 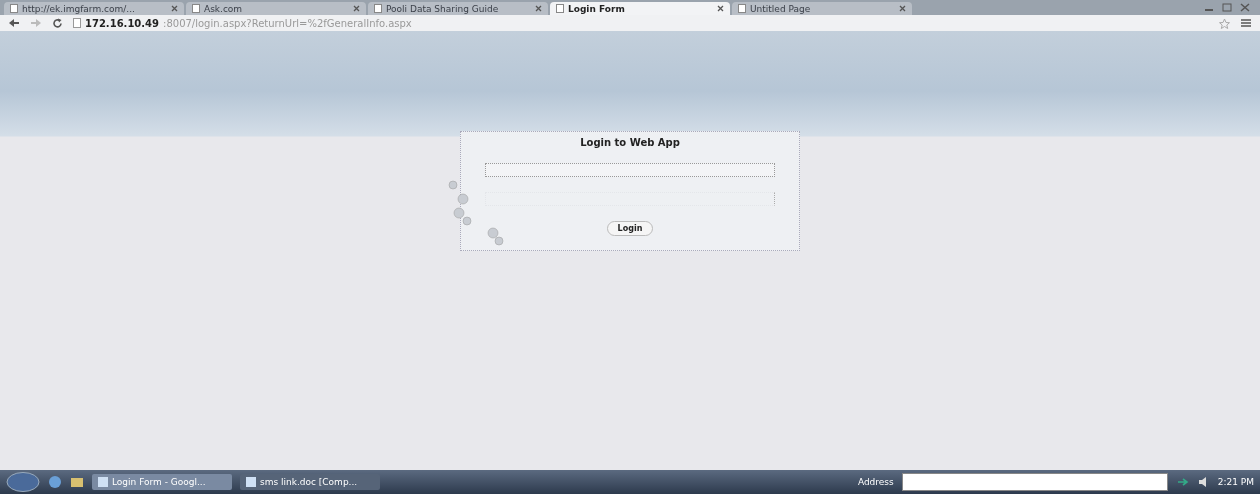 I want to click on maximize-icon, so click(x=1227, y=7).